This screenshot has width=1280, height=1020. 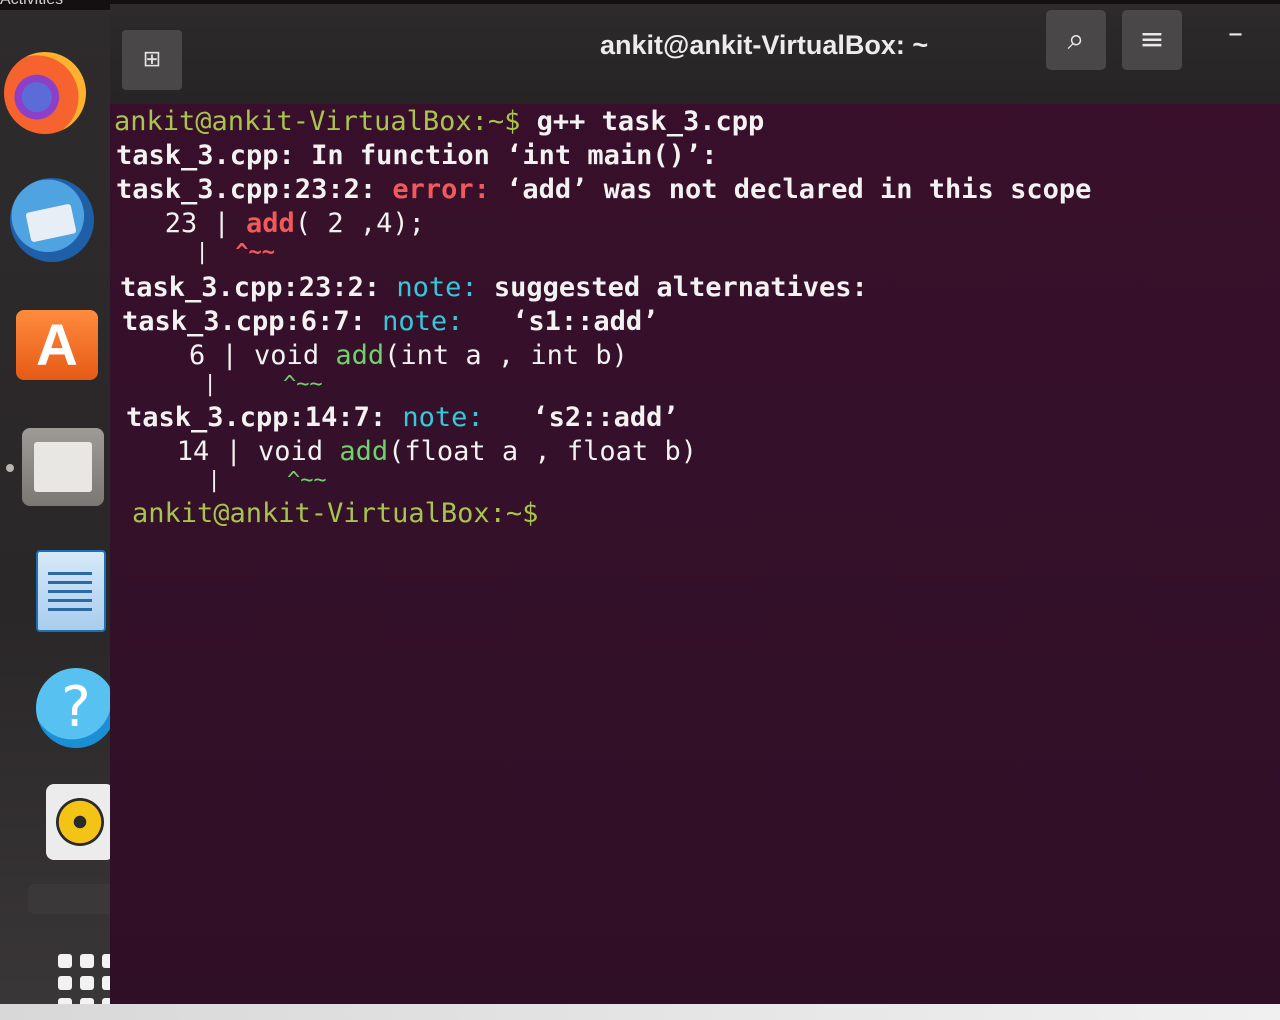 What do you see at coordinates (640, 1012) in the screenshot?
I see `screen-bottom-edge` at bounding box center [640, 1012].